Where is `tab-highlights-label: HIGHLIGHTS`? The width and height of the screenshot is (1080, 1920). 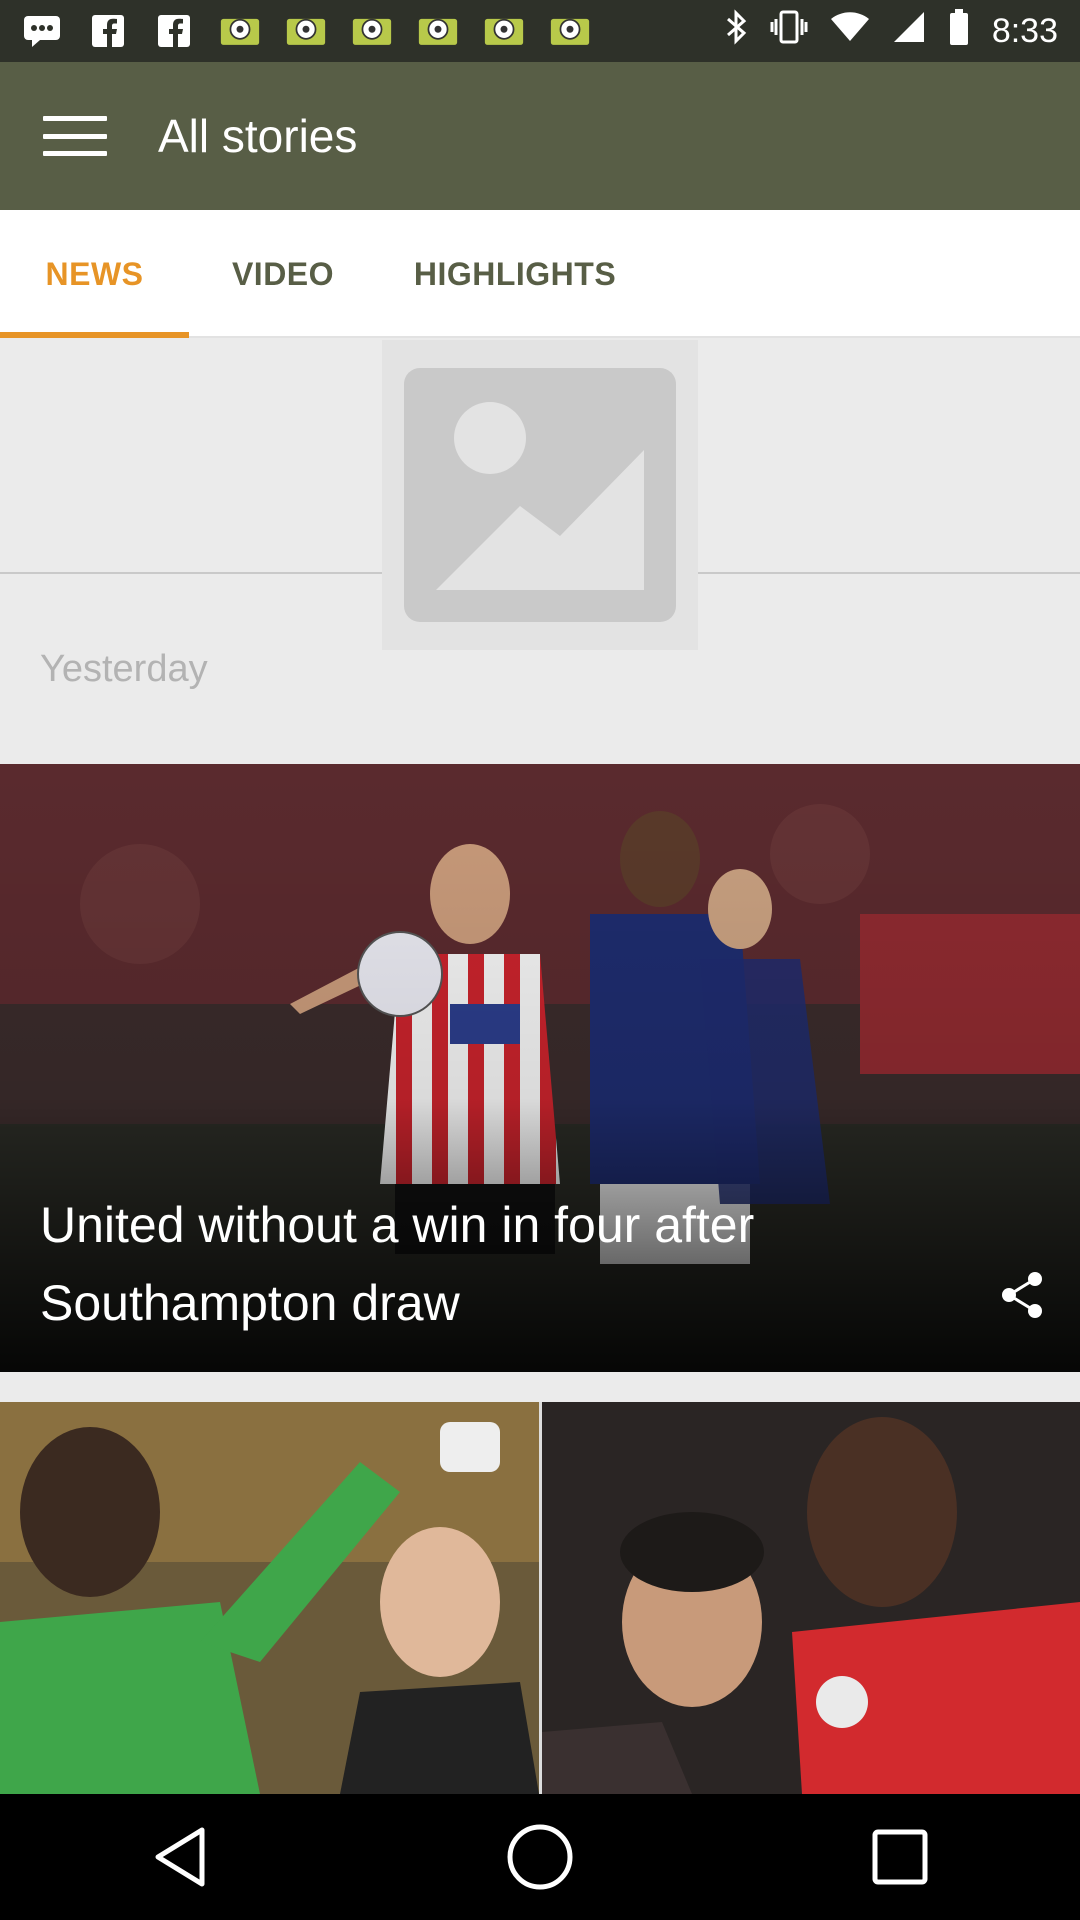
tab-highlights-label: HIGHLIGHTS is located at coordinates (515, 273).